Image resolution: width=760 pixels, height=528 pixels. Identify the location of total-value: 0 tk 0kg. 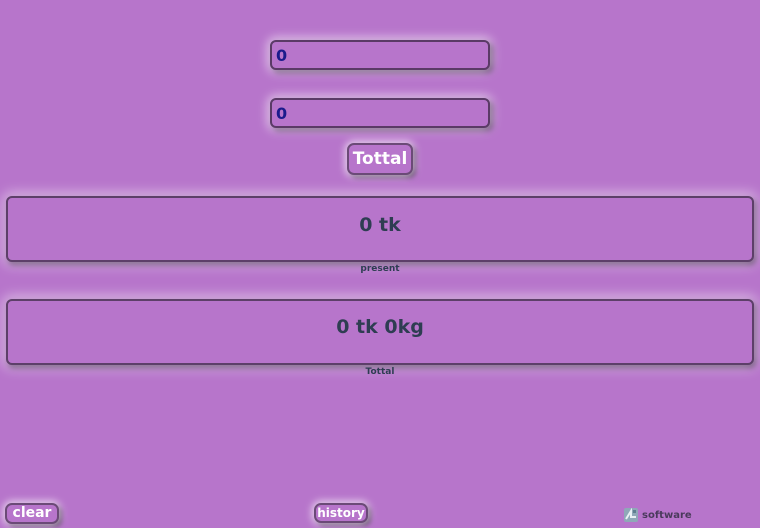
(380, 327).